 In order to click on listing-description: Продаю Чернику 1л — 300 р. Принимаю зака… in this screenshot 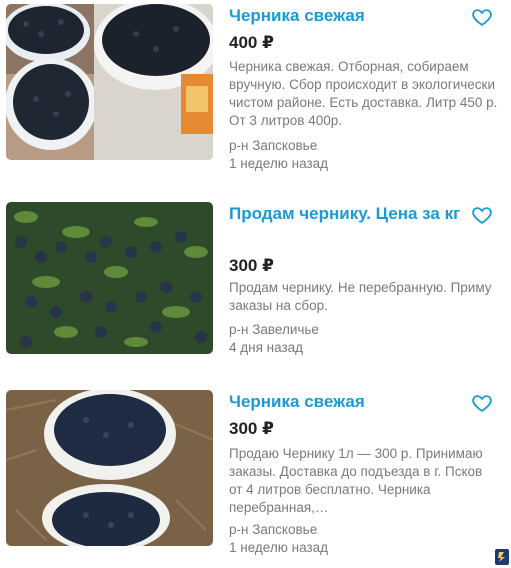, I will do `click(356, 480)`.